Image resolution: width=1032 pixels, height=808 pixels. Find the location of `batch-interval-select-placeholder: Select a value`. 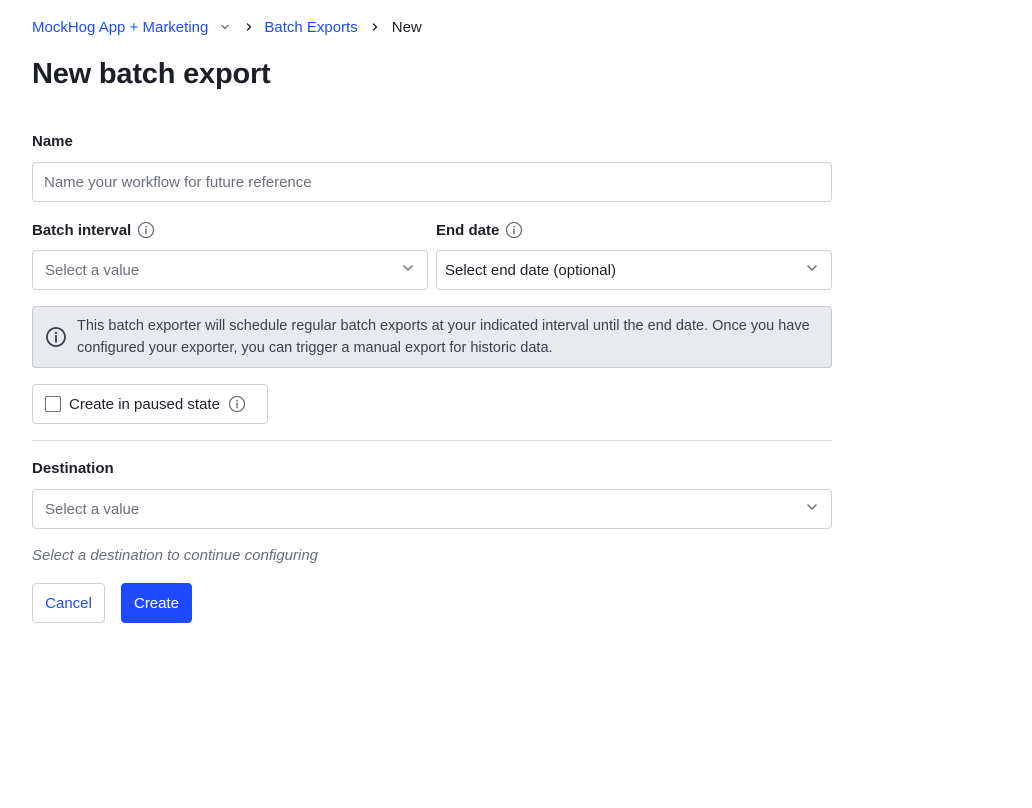

batch-interval-select-placeholder: Select a value is located at coordinates (92, 270).